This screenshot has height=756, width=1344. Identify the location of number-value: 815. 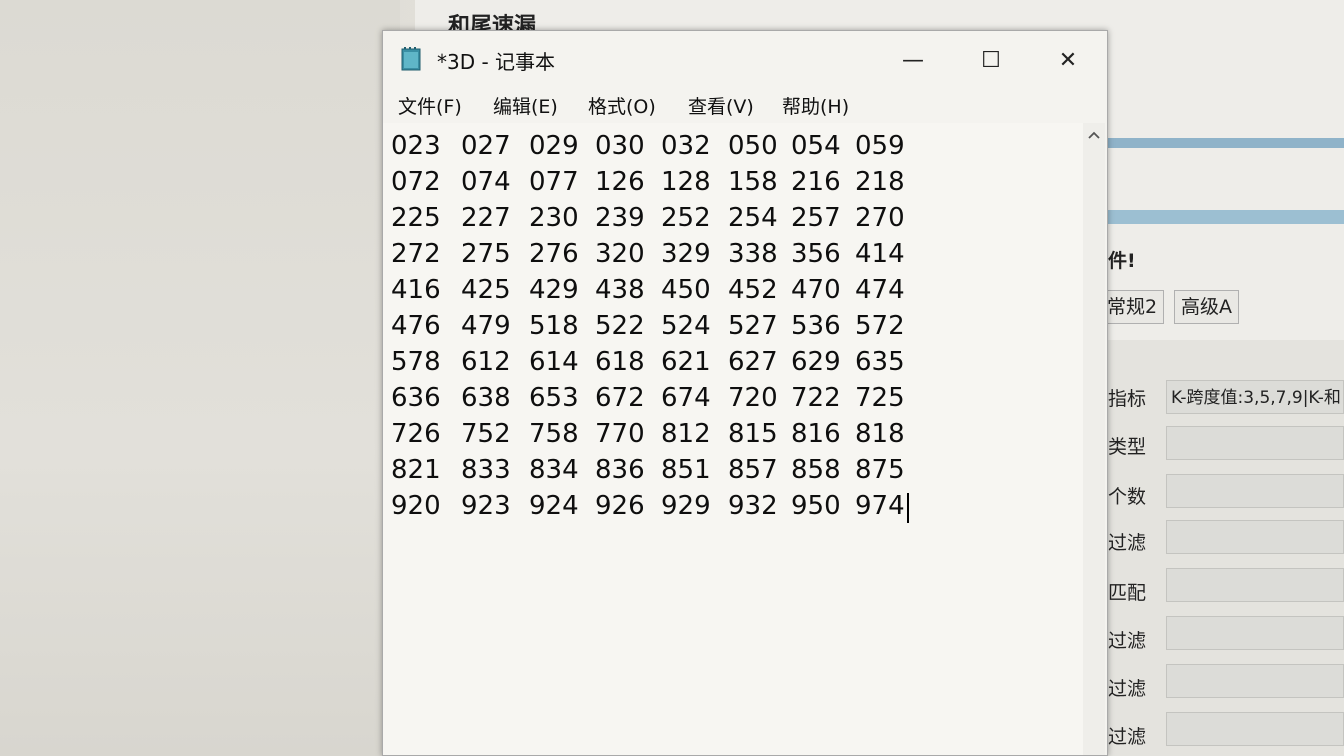
(753, 434).